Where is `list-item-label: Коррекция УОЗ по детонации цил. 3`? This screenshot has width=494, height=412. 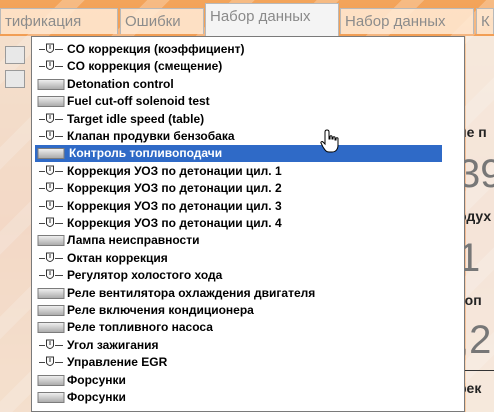 list-item-label: Коррекция УОЗ по детонации цил. 3 is located at coordinates (174, 205).